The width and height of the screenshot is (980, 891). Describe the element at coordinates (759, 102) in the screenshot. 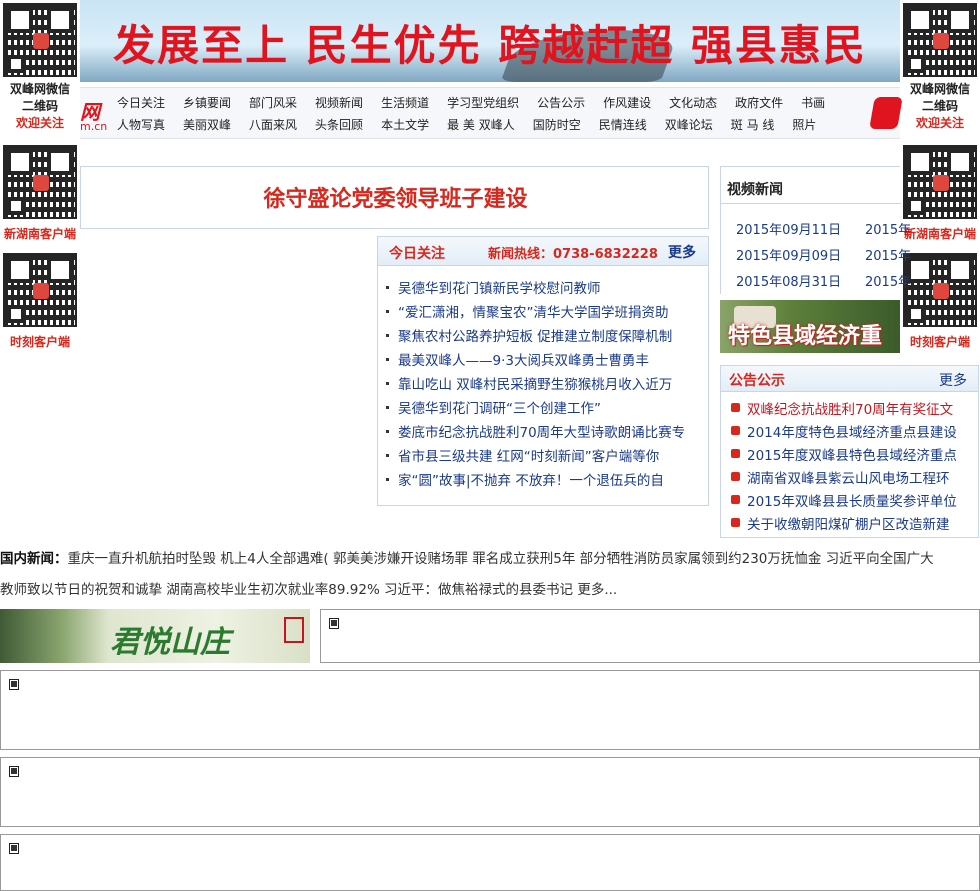

I see `nav-item: 政府文件` at that location.